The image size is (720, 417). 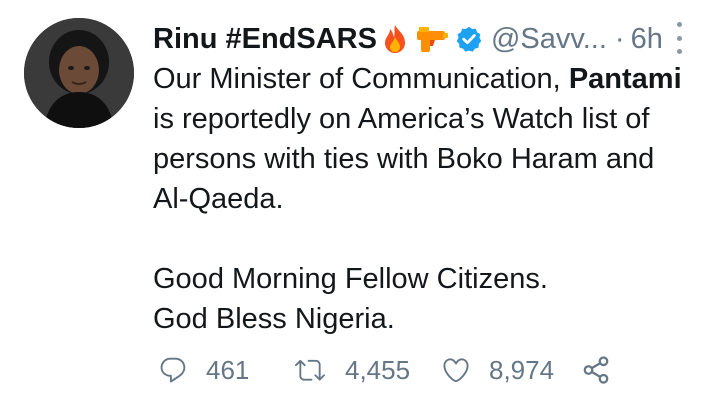 I want to click on share-icon, so click(x=596, y=370).